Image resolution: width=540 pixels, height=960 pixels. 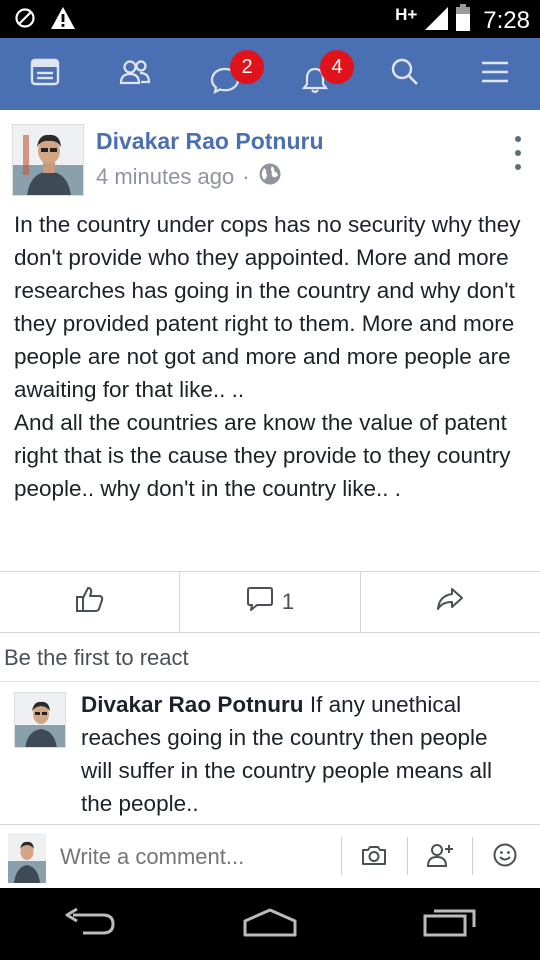 I want to click on camera-button, so click(x=374, y=857).